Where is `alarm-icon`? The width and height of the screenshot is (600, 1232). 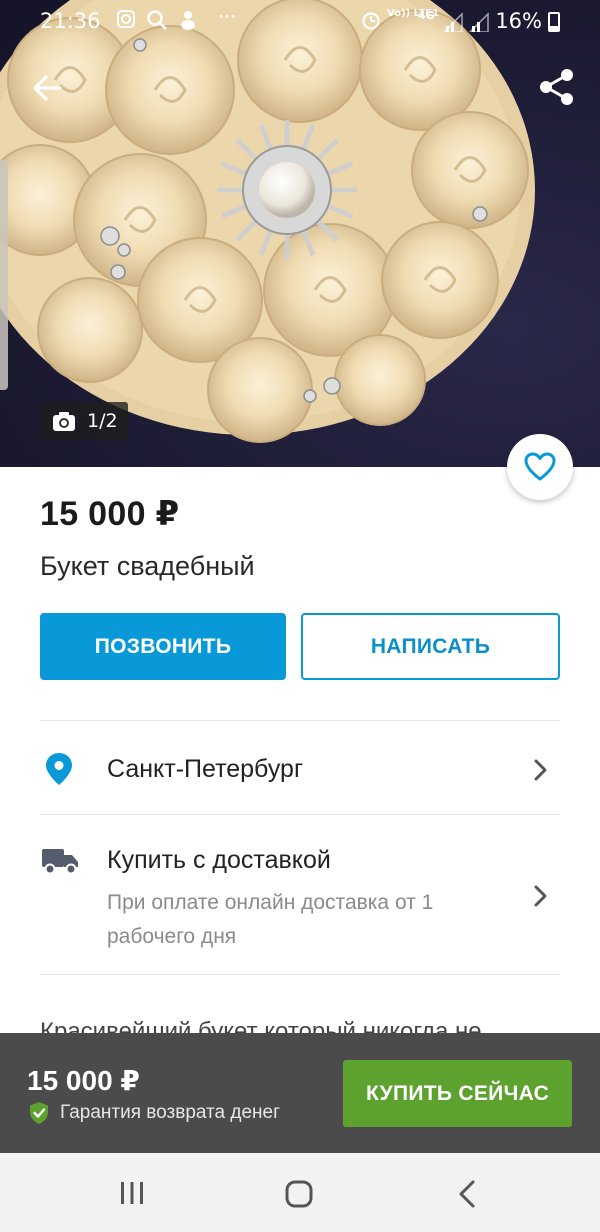 alarm-icon is located at coordinates (371, 22).